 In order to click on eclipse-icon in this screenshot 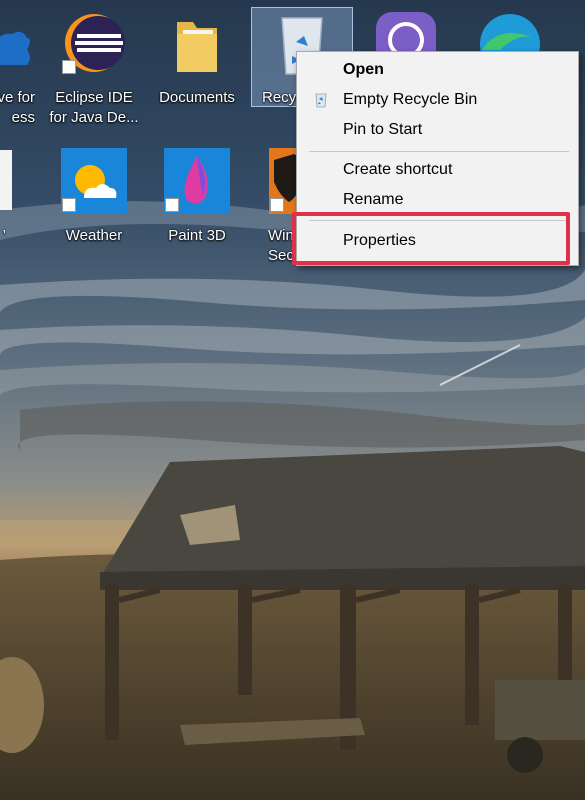, I will do `click(95, 43)`.